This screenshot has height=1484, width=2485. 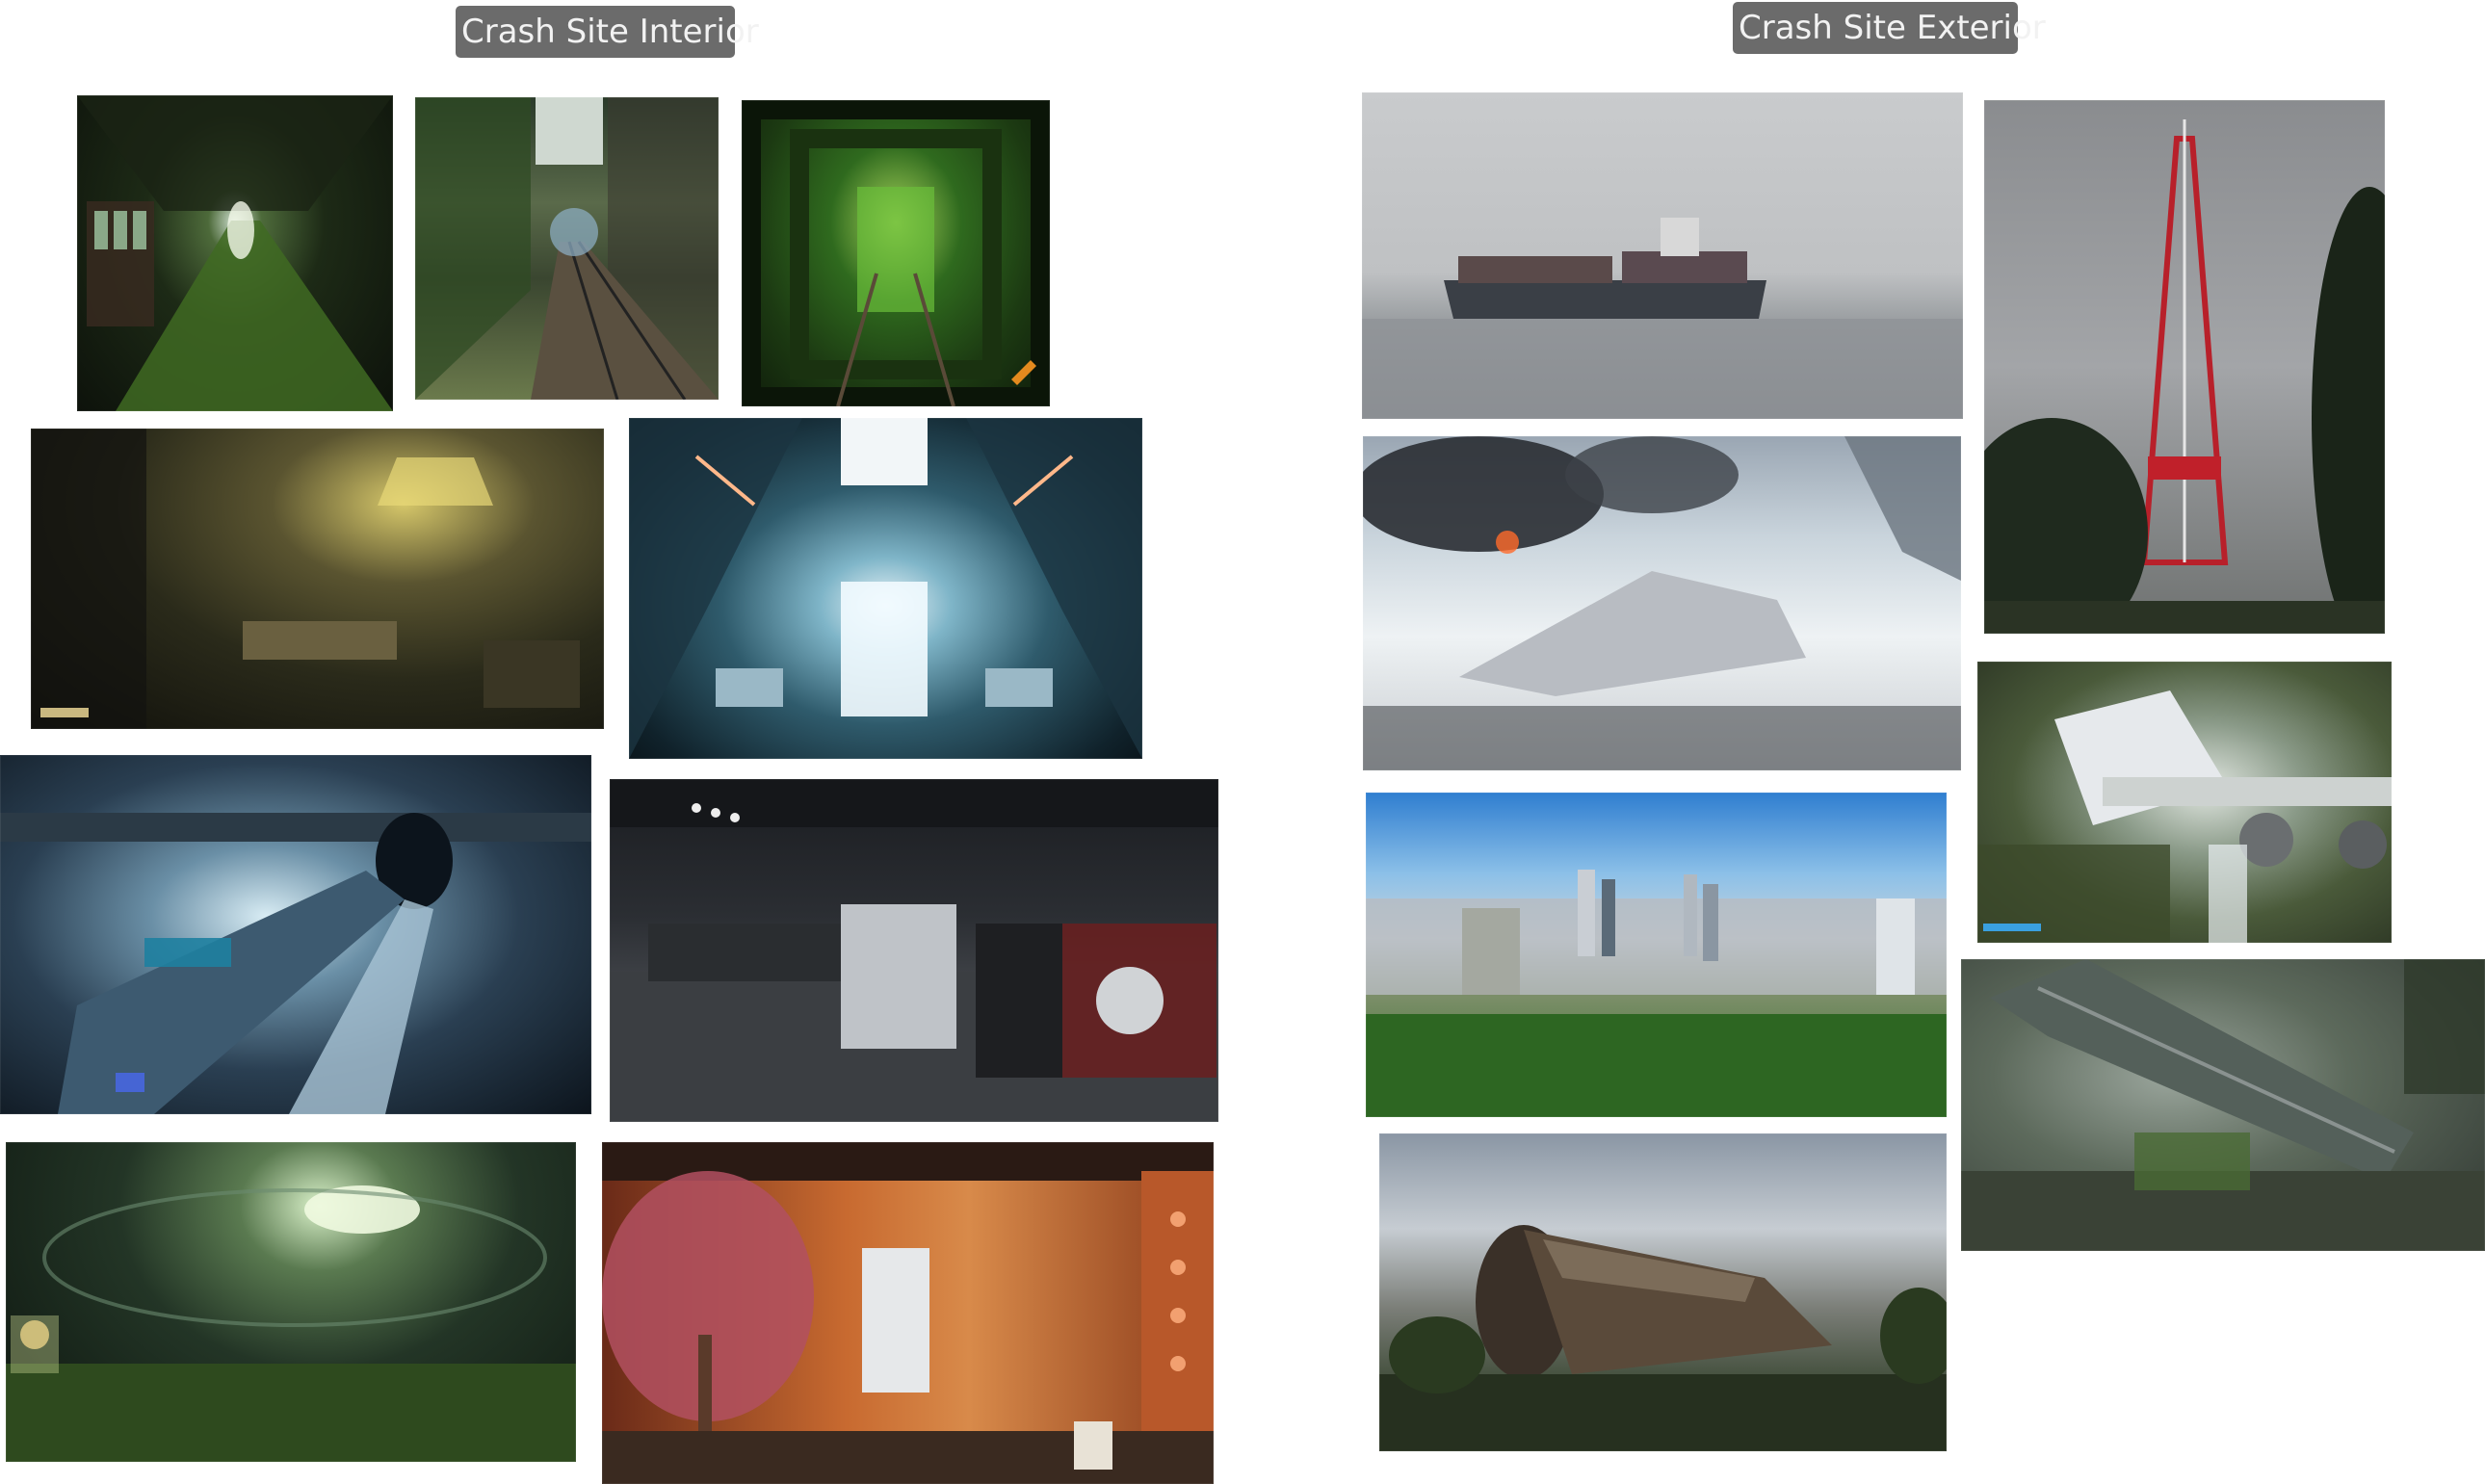 What do you see at coordinates (2184, 802) in the screenshot?
I see `plane-wreck-waterfall-image` at bounding box center [2184, 802].